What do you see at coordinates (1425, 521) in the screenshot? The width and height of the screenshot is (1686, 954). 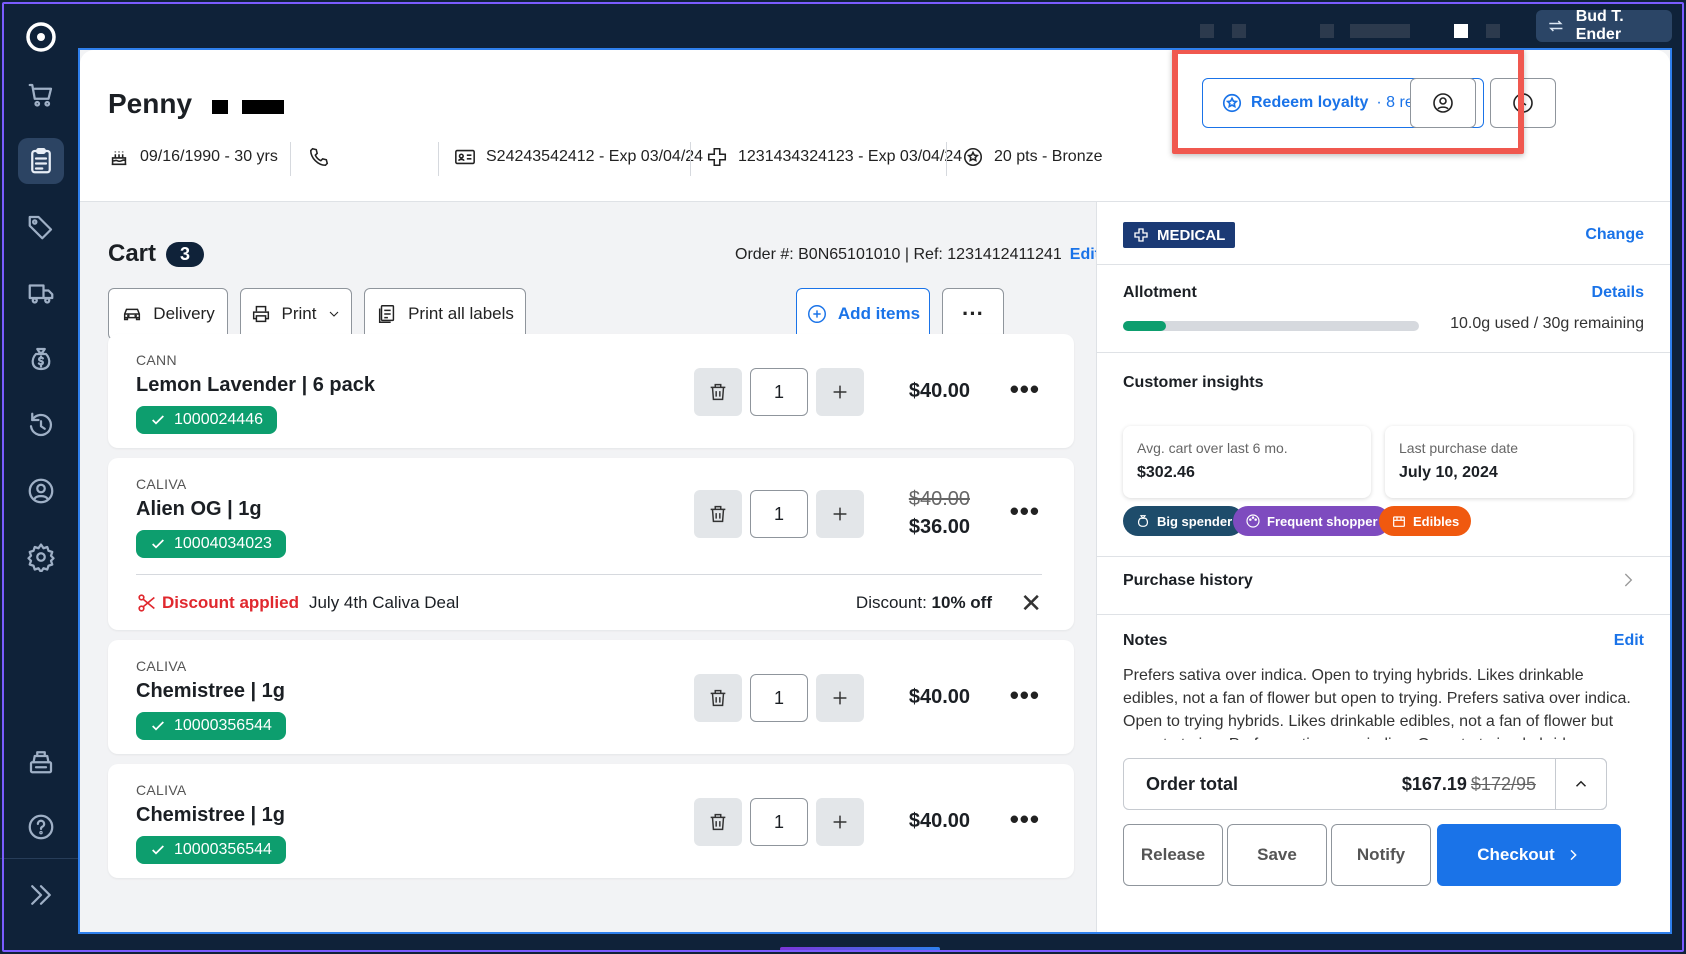 I see `tag-edibles: Edibles` at bounding box center [1425, 521].